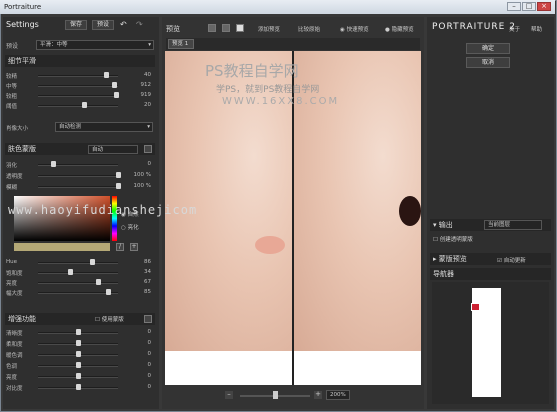 The width and height of the screenshot is (557, 412). Describe the element at coordinates (514, 29) in the screenshot. I see `about-link: 关于` at that location.